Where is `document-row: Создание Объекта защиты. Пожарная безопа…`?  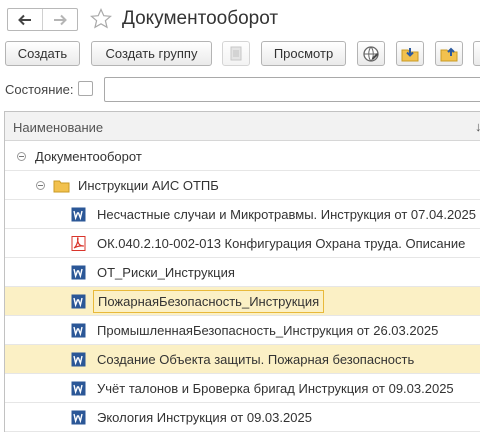 document-row: Создание Объекта защиты. Пожарная безопа… is located at coordinates (242, 359).